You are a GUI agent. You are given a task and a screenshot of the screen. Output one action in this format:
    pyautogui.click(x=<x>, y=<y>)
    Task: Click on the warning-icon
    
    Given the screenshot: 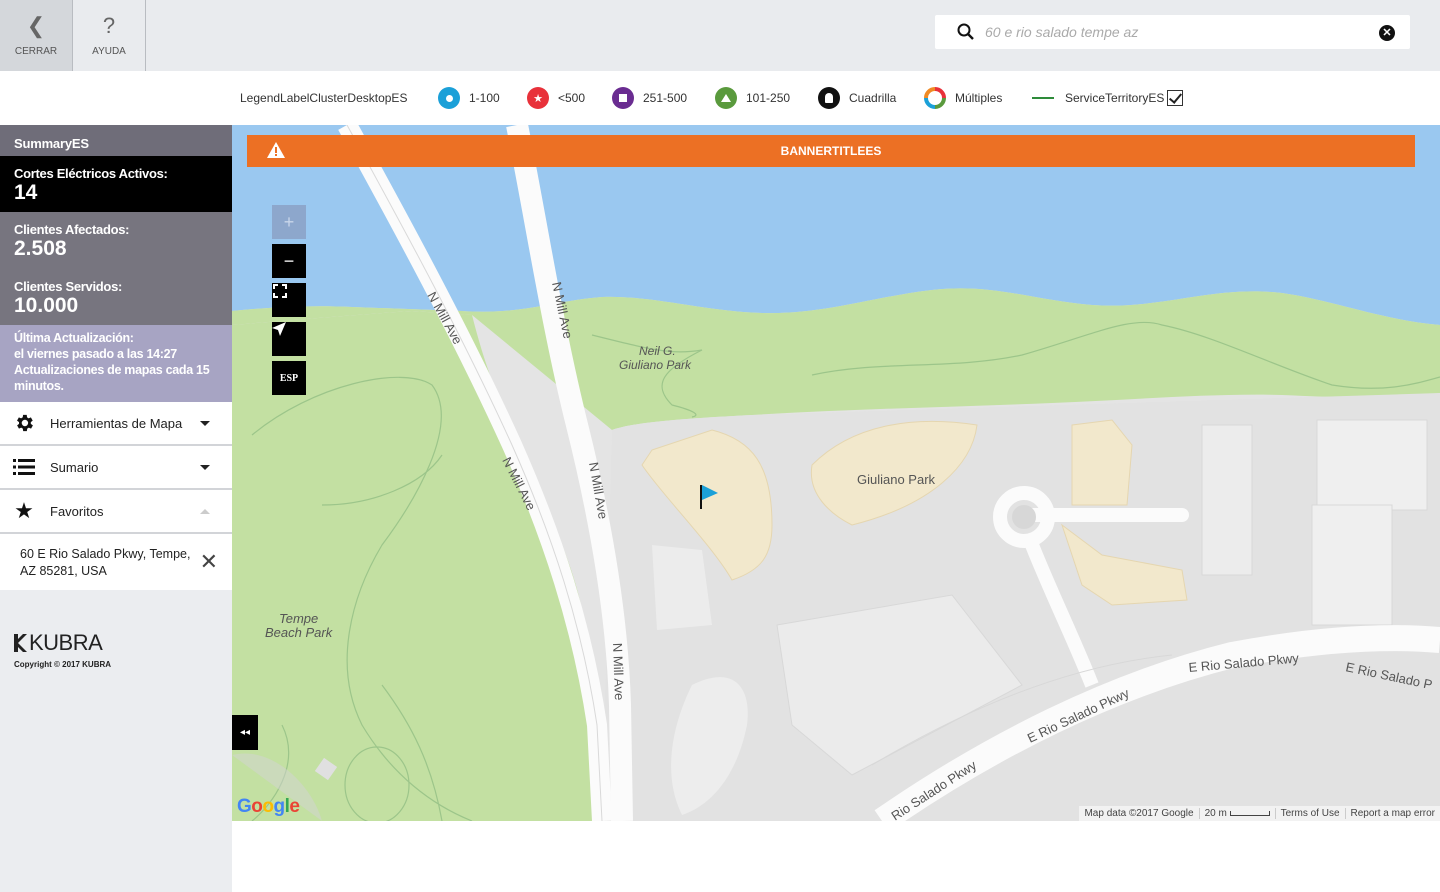 What is the action you would take?
    pyautogui.click(x=276, y=150)
    